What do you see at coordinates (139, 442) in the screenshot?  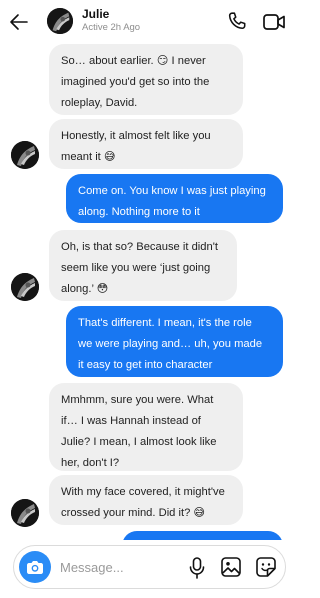 I see `message-line: Julie? I mean, I almost look like` at bounding box center [139, 442].